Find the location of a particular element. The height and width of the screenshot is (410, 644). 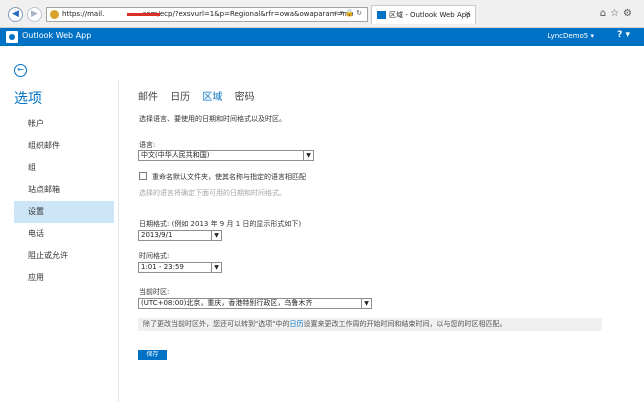

sidebar-item-phone: 电话 is located at coordinates (64, 234).